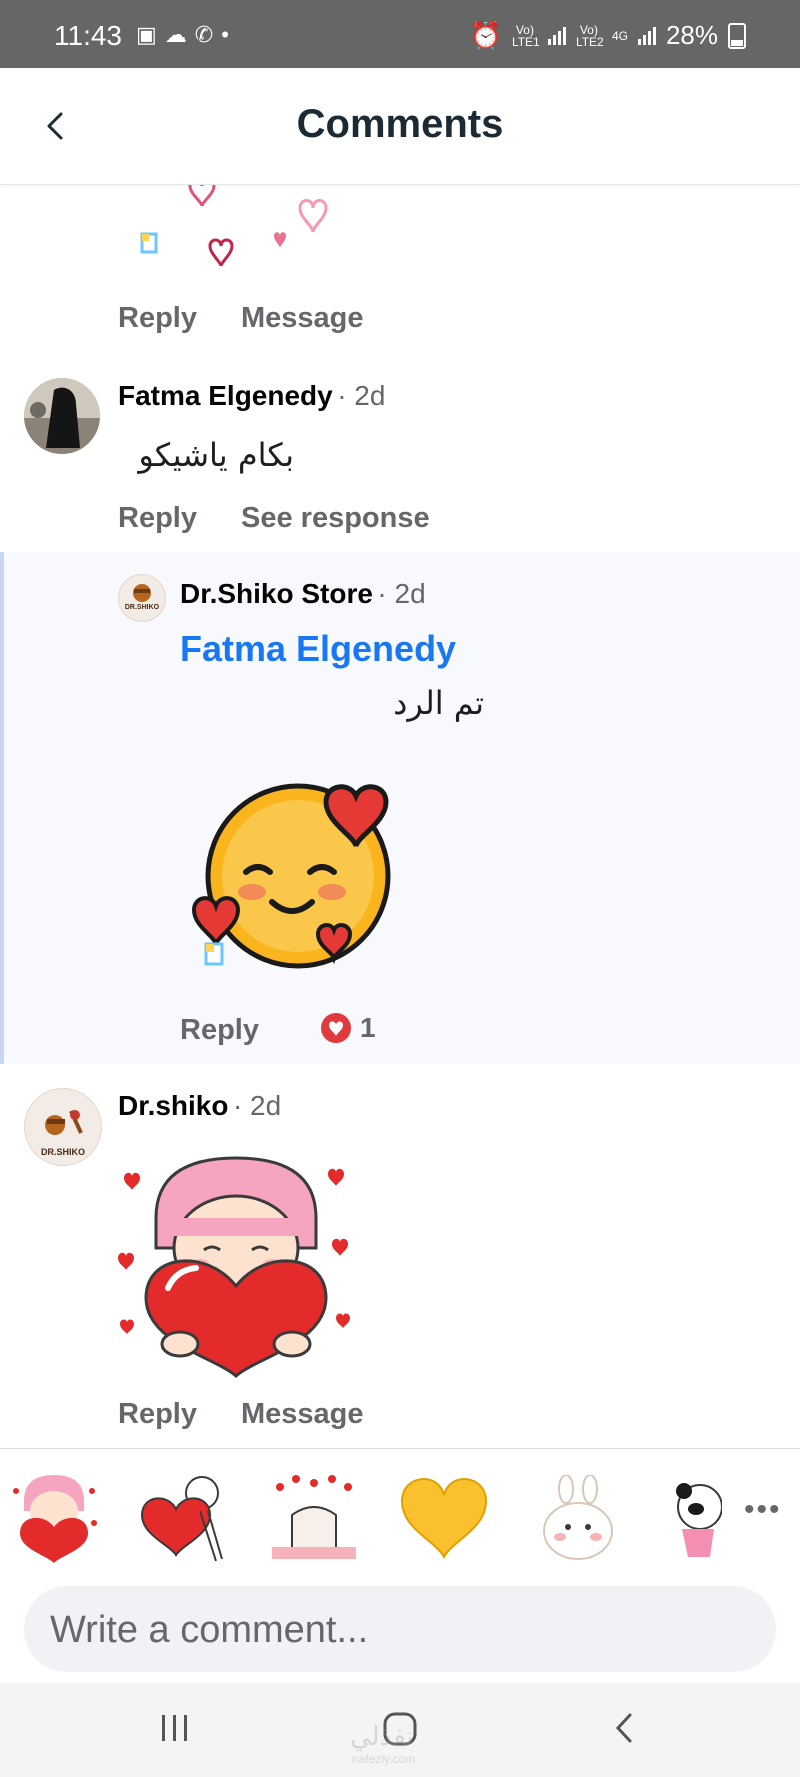  What do you see at coordinates (318, 649) in the screenshot?
I see `mention-link: Fatma Elgenedy` at bounding box center [318, 649].